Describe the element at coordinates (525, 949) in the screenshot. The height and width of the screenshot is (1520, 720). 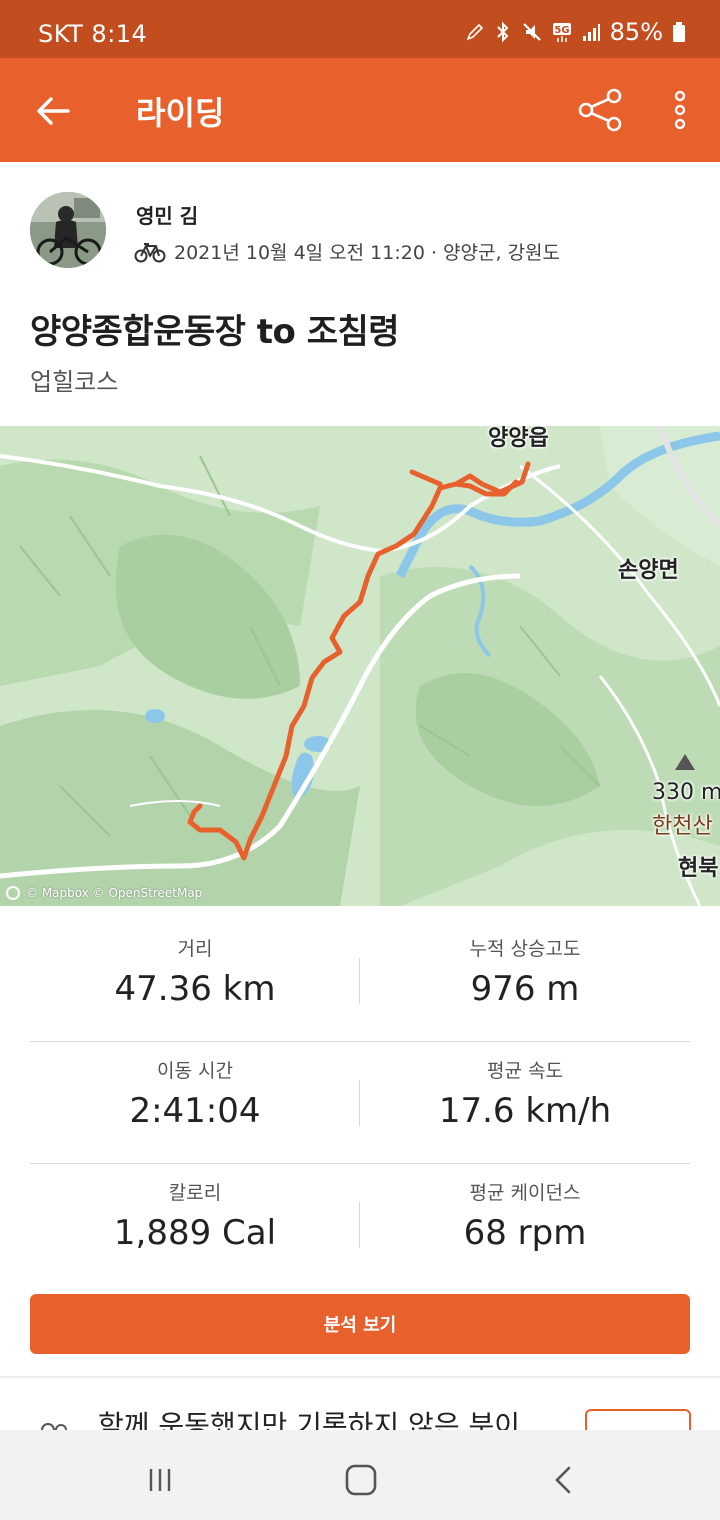
I see `stat-label: 누적 상승고도` at that location.